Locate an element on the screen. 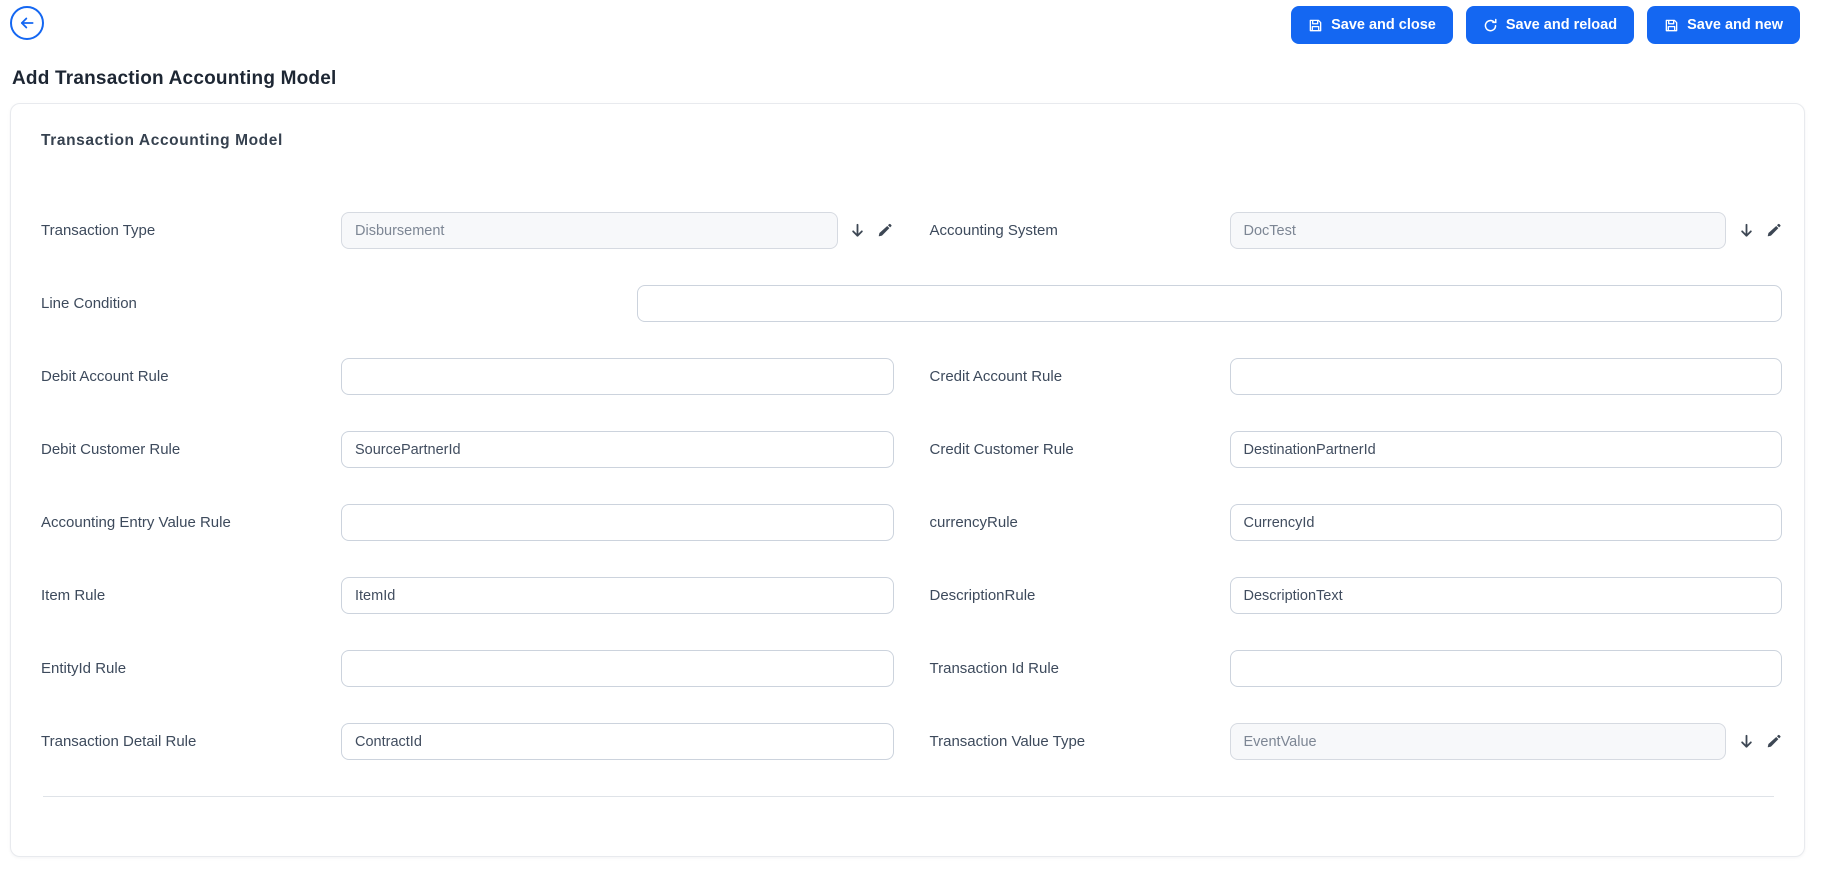  field-accounting-entry-value-rule: Accounting Entry Value Rule is located at coordinates (467, 522).